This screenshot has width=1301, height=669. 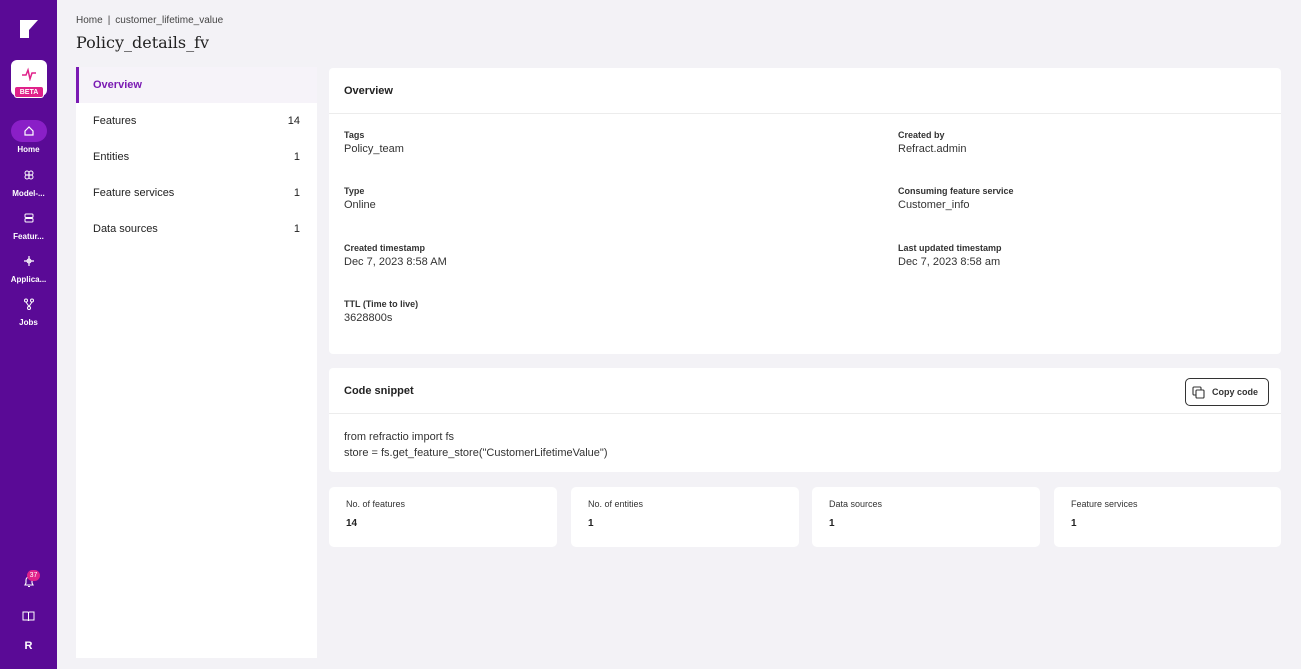 I want to click on stat-label: Data sources, so click(x=856, y=504).